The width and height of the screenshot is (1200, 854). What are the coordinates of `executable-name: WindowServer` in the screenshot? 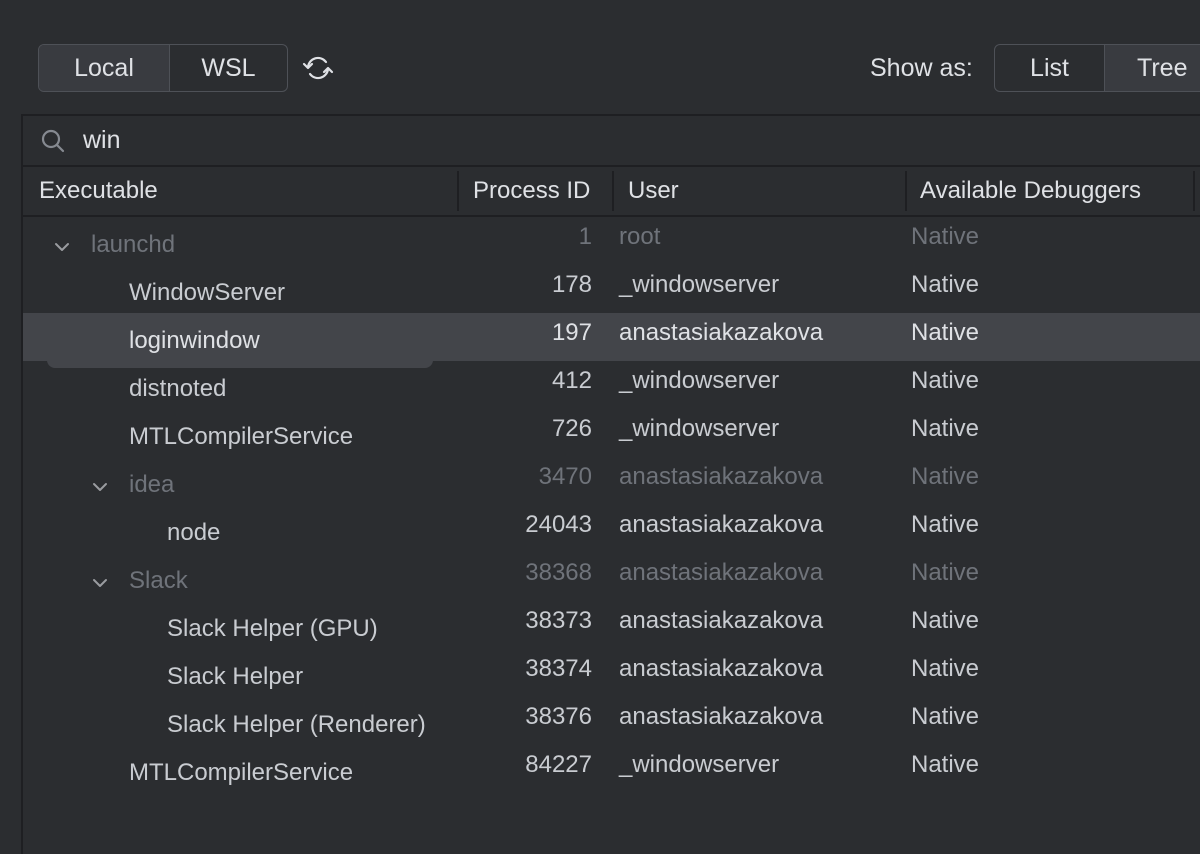 It's located at (207, 292).